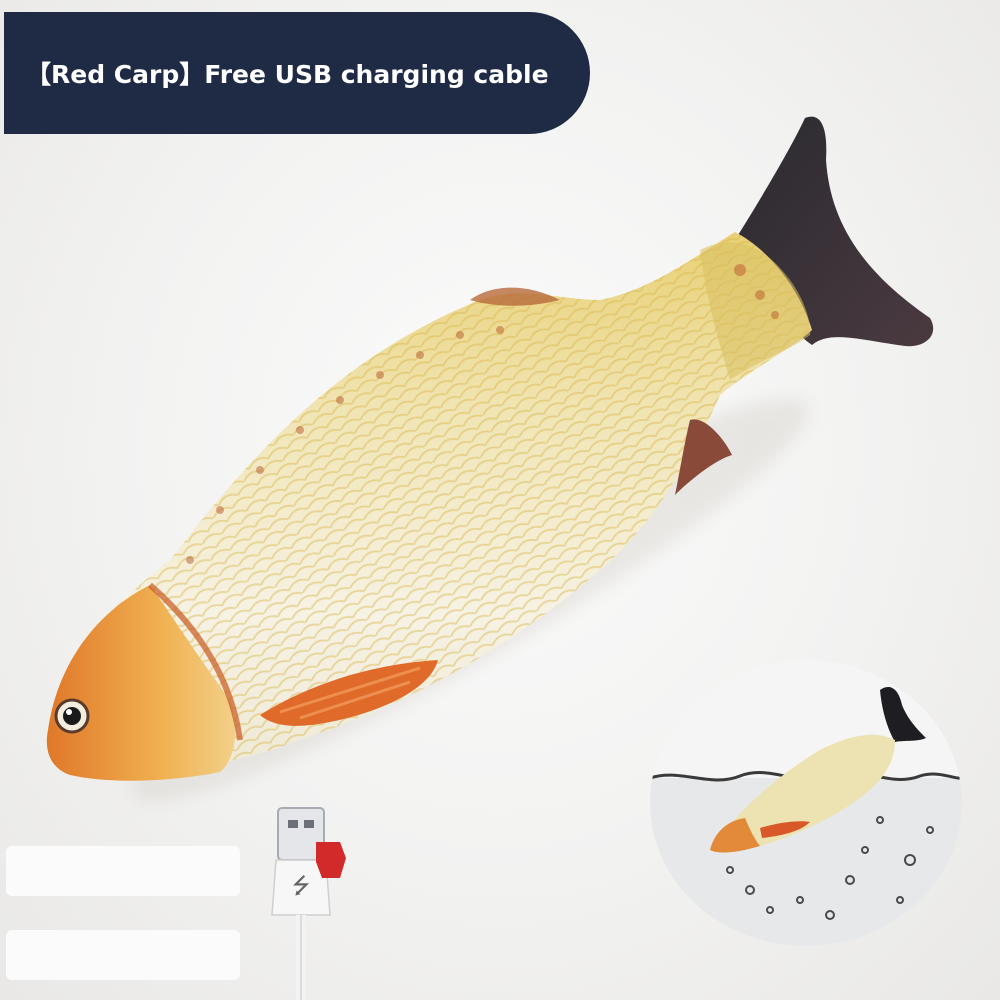 The width and height of the screenshot is (1000, 1000). What do you see at coordinates (287, 74) in the screenshot?
I see `banner-title: 【Red Carp】Free USB charging cable` at bounding box center [287, 74].